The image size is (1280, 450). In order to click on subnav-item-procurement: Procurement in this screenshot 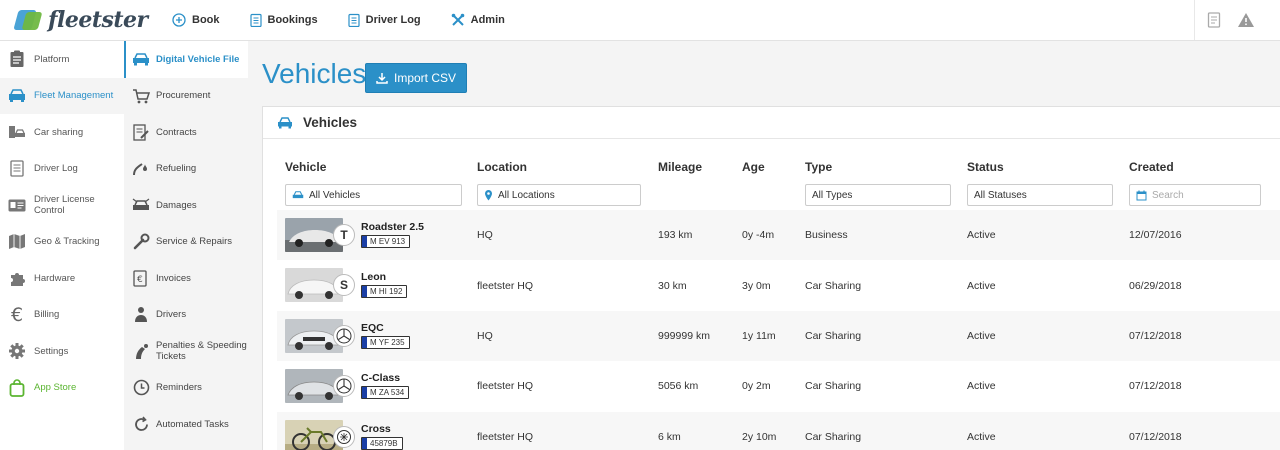, I will do `click(186, 96)`.